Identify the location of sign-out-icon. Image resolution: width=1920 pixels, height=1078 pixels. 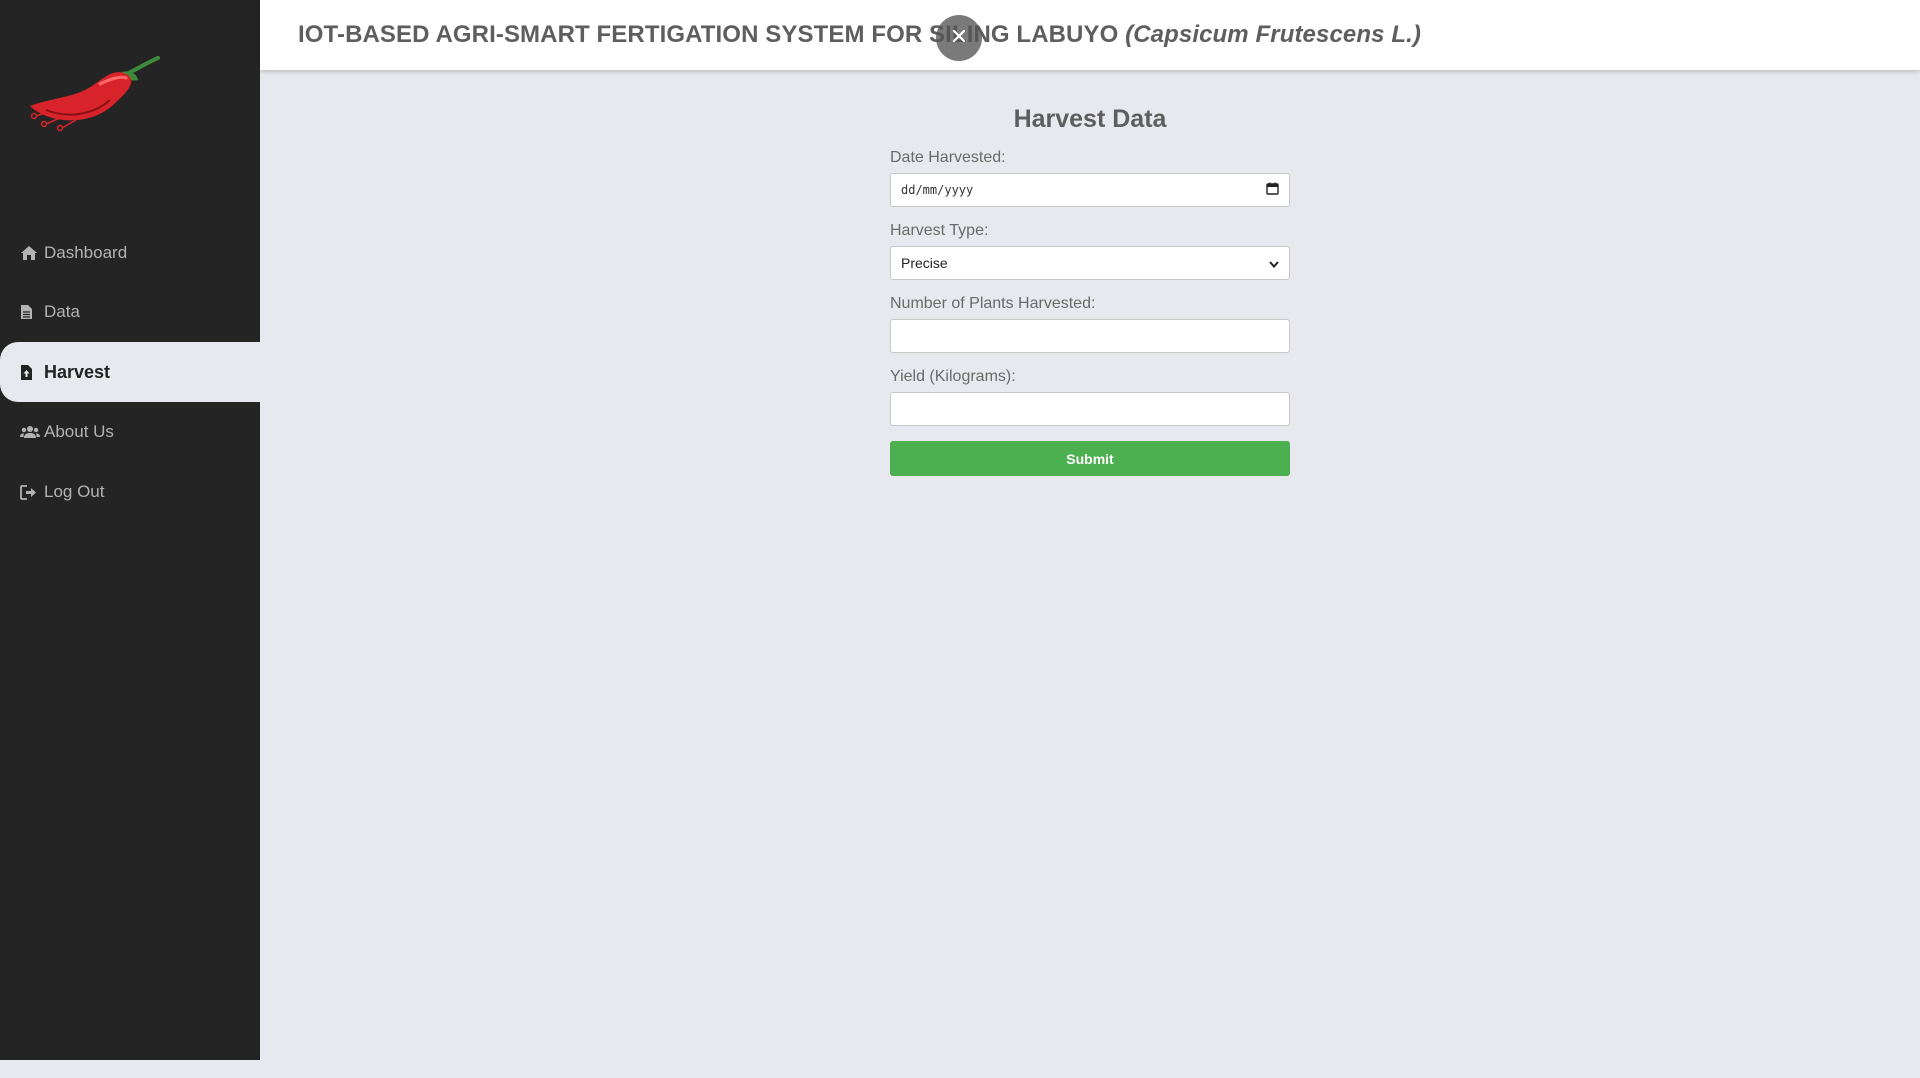
(30, 492).